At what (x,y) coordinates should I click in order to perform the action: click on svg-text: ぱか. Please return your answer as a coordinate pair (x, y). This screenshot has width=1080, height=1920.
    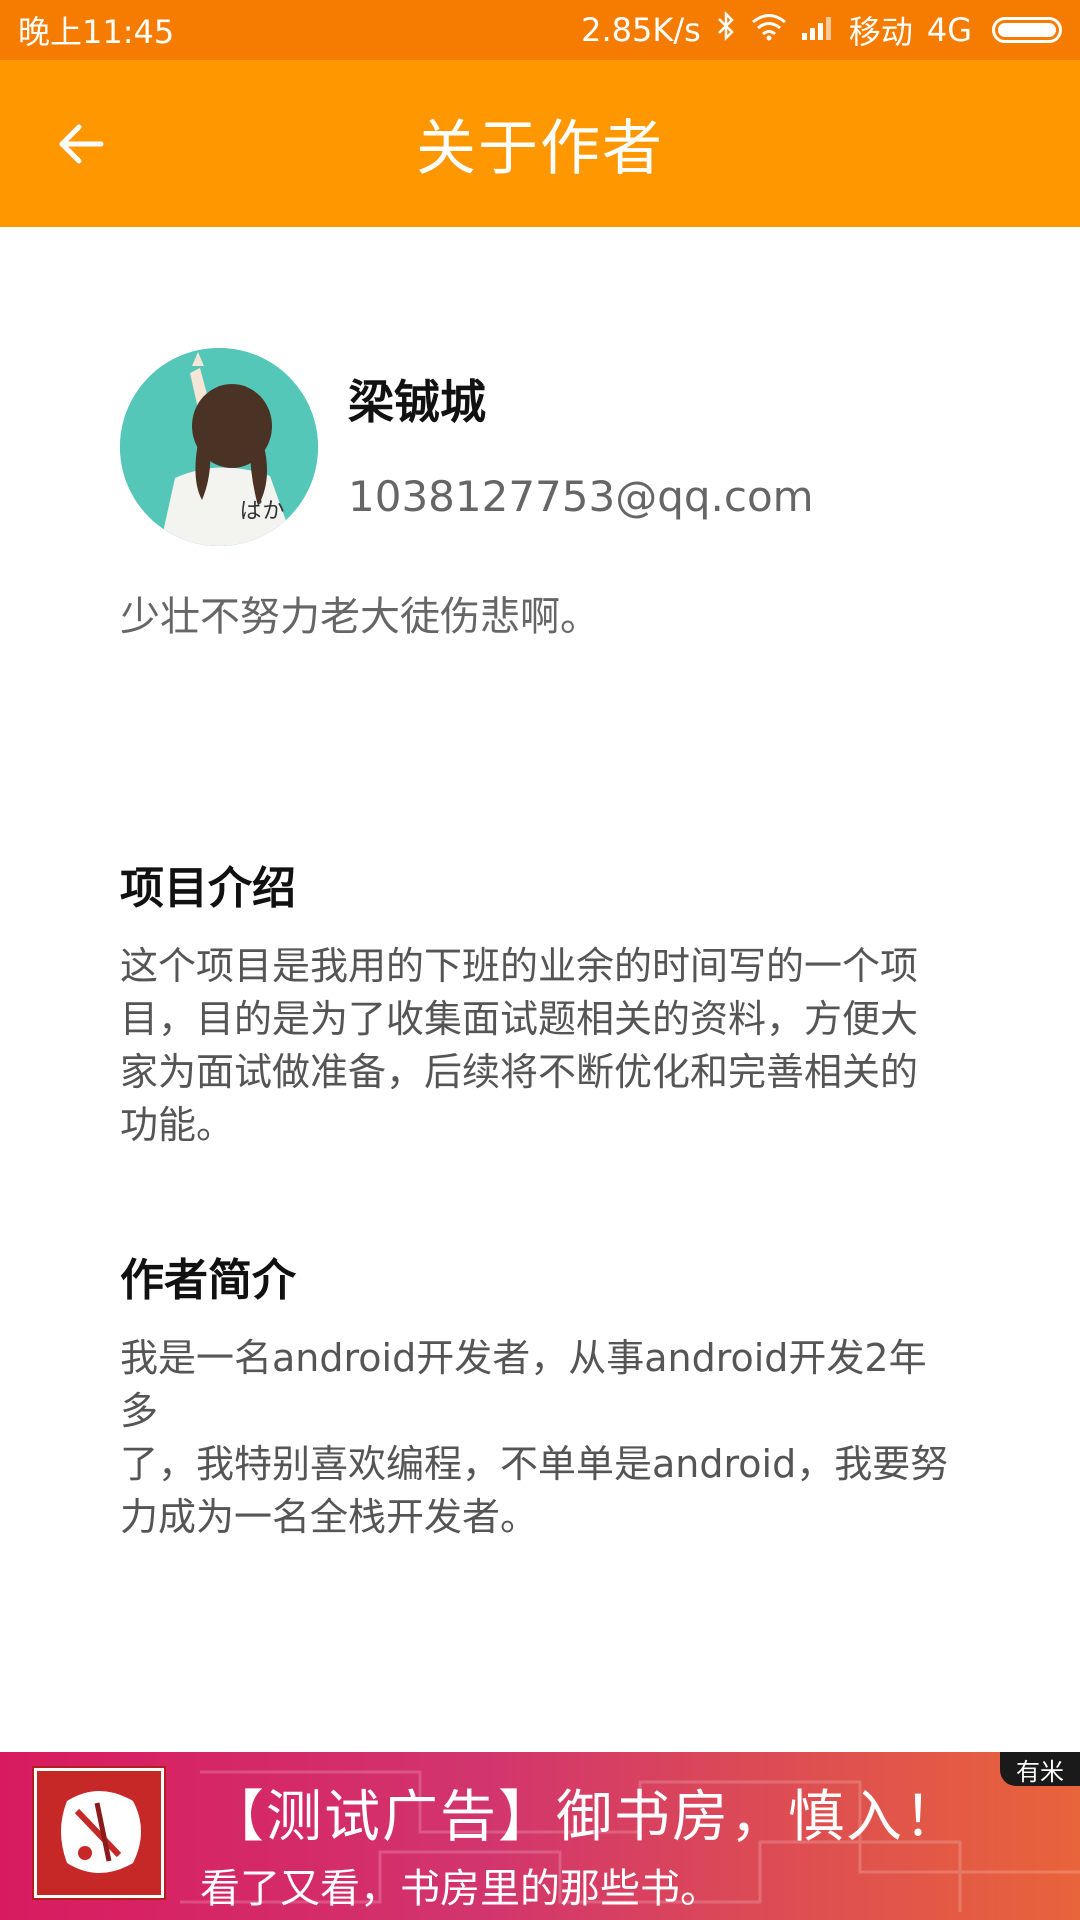
    Looking at the image, I should click on (262, 511).